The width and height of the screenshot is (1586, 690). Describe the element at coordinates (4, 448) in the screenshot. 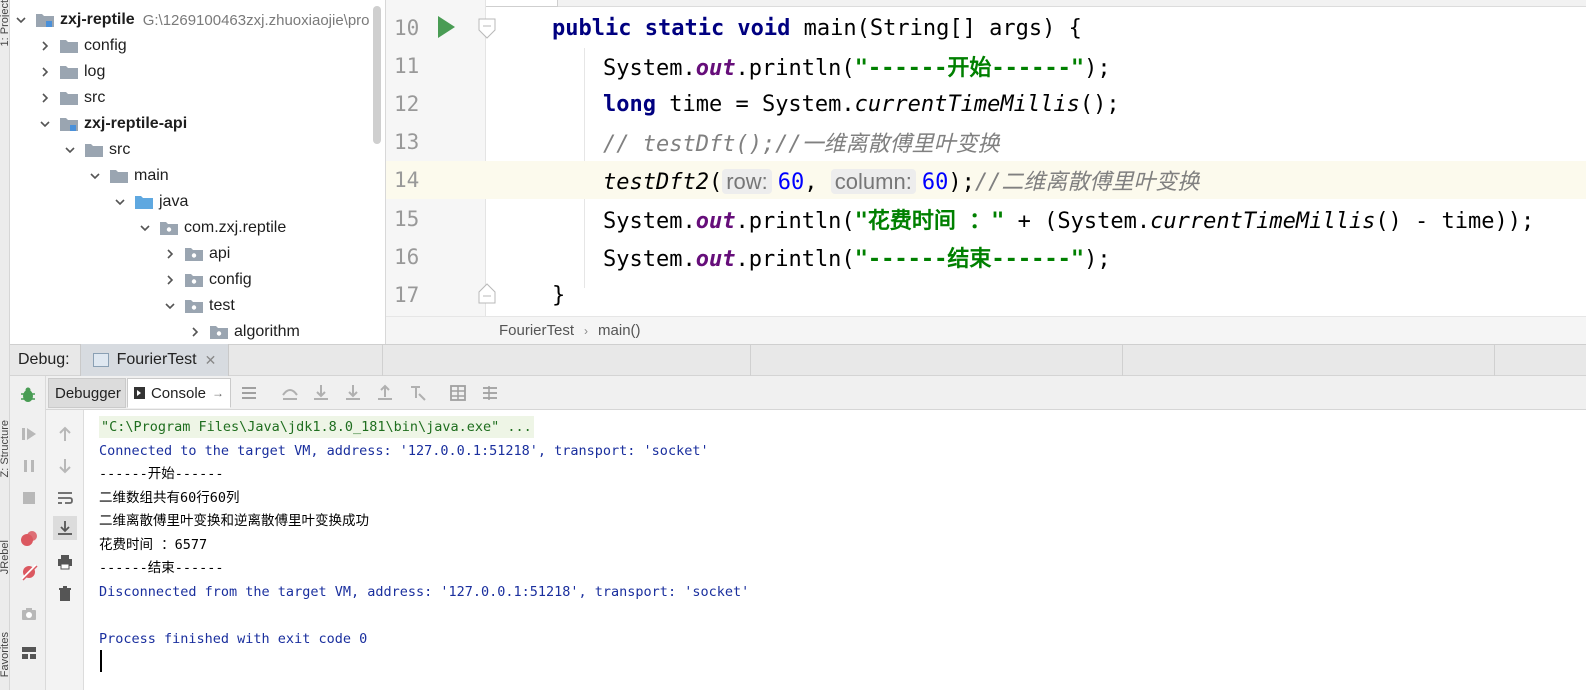

I see `structure-tool-tab: Z: Structure` at that location.